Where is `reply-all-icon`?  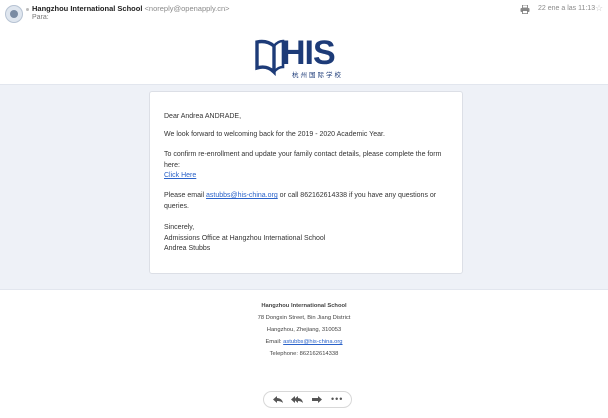
reply-all-icon is located at coordinates (297, 399).